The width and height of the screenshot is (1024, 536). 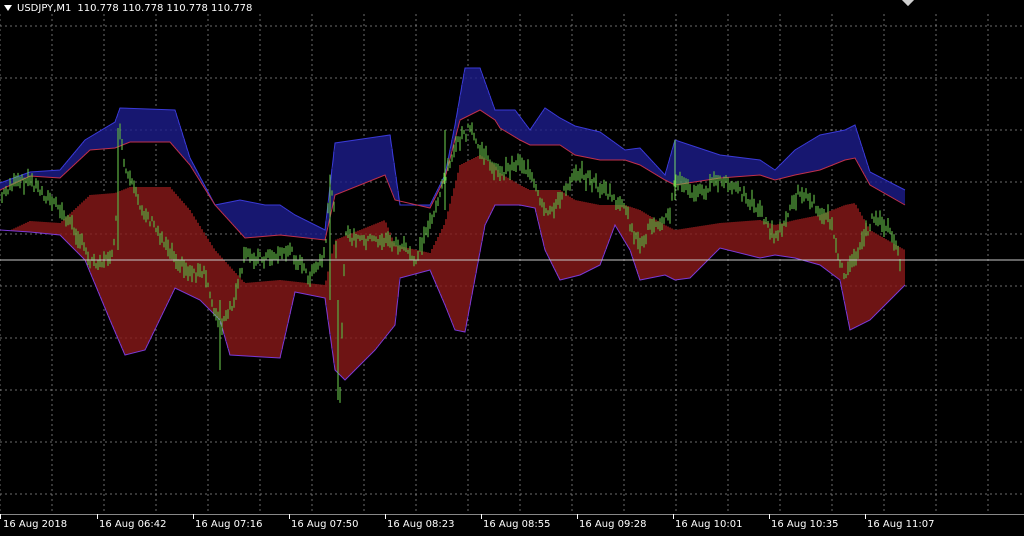 I want to click on symbol-label: USDJPY,M1, so click(x=44, y=8).